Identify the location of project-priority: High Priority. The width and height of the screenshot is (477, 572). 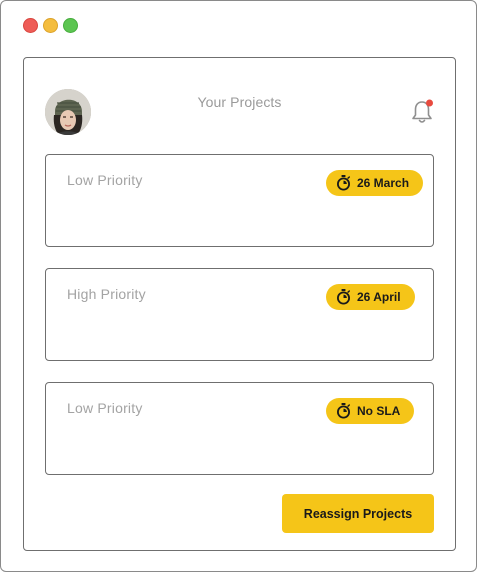
(106, 294).